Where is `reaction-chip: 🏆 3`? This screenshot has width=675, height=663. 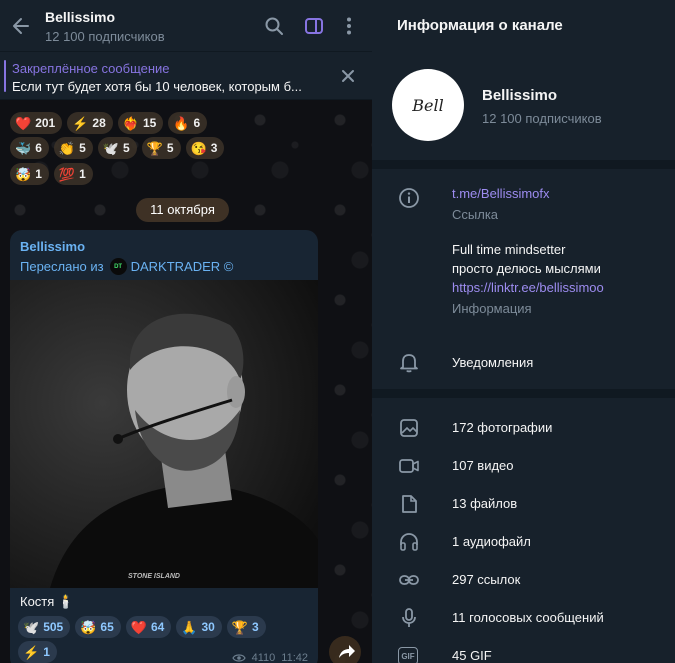
reaction-chip: 🏆 3 is located at coordinates (246, 627).